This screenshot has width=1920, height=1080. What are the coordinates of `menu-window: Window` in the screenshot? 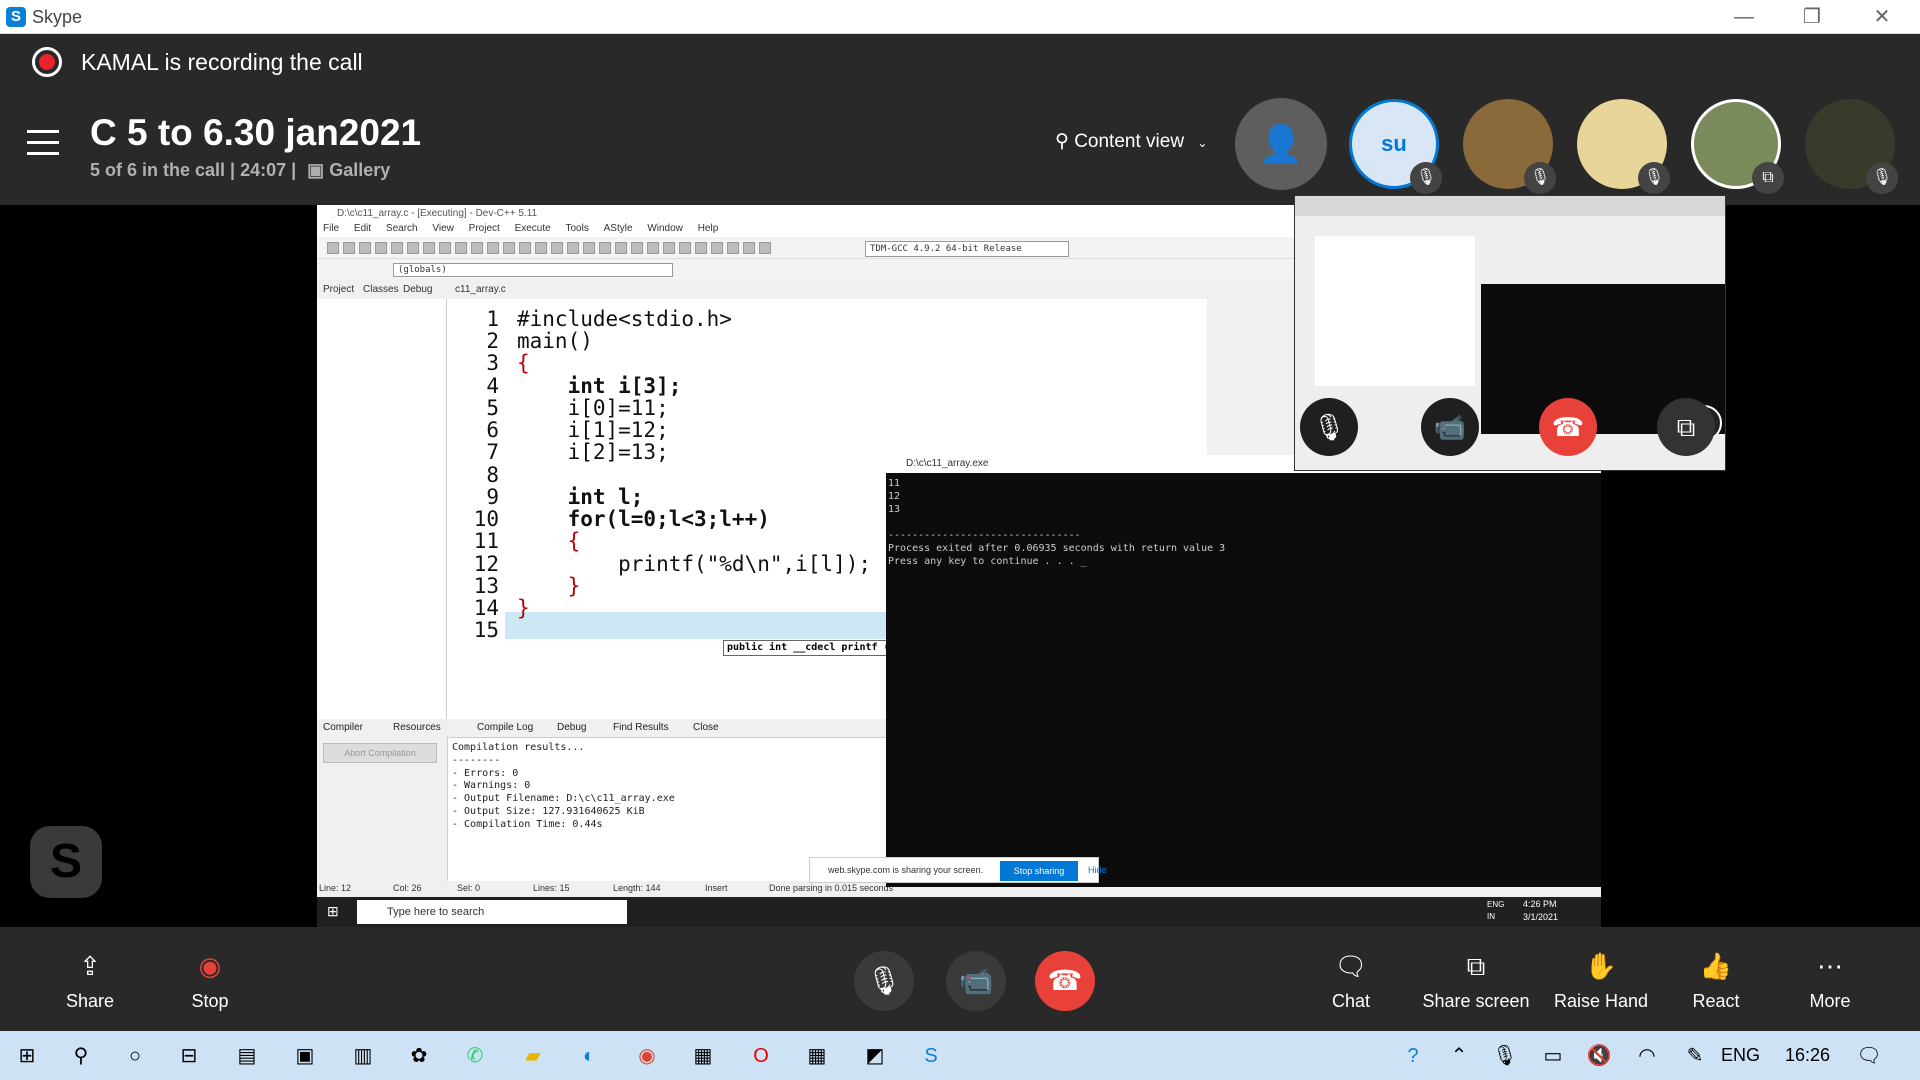 It's located at (665, 228).